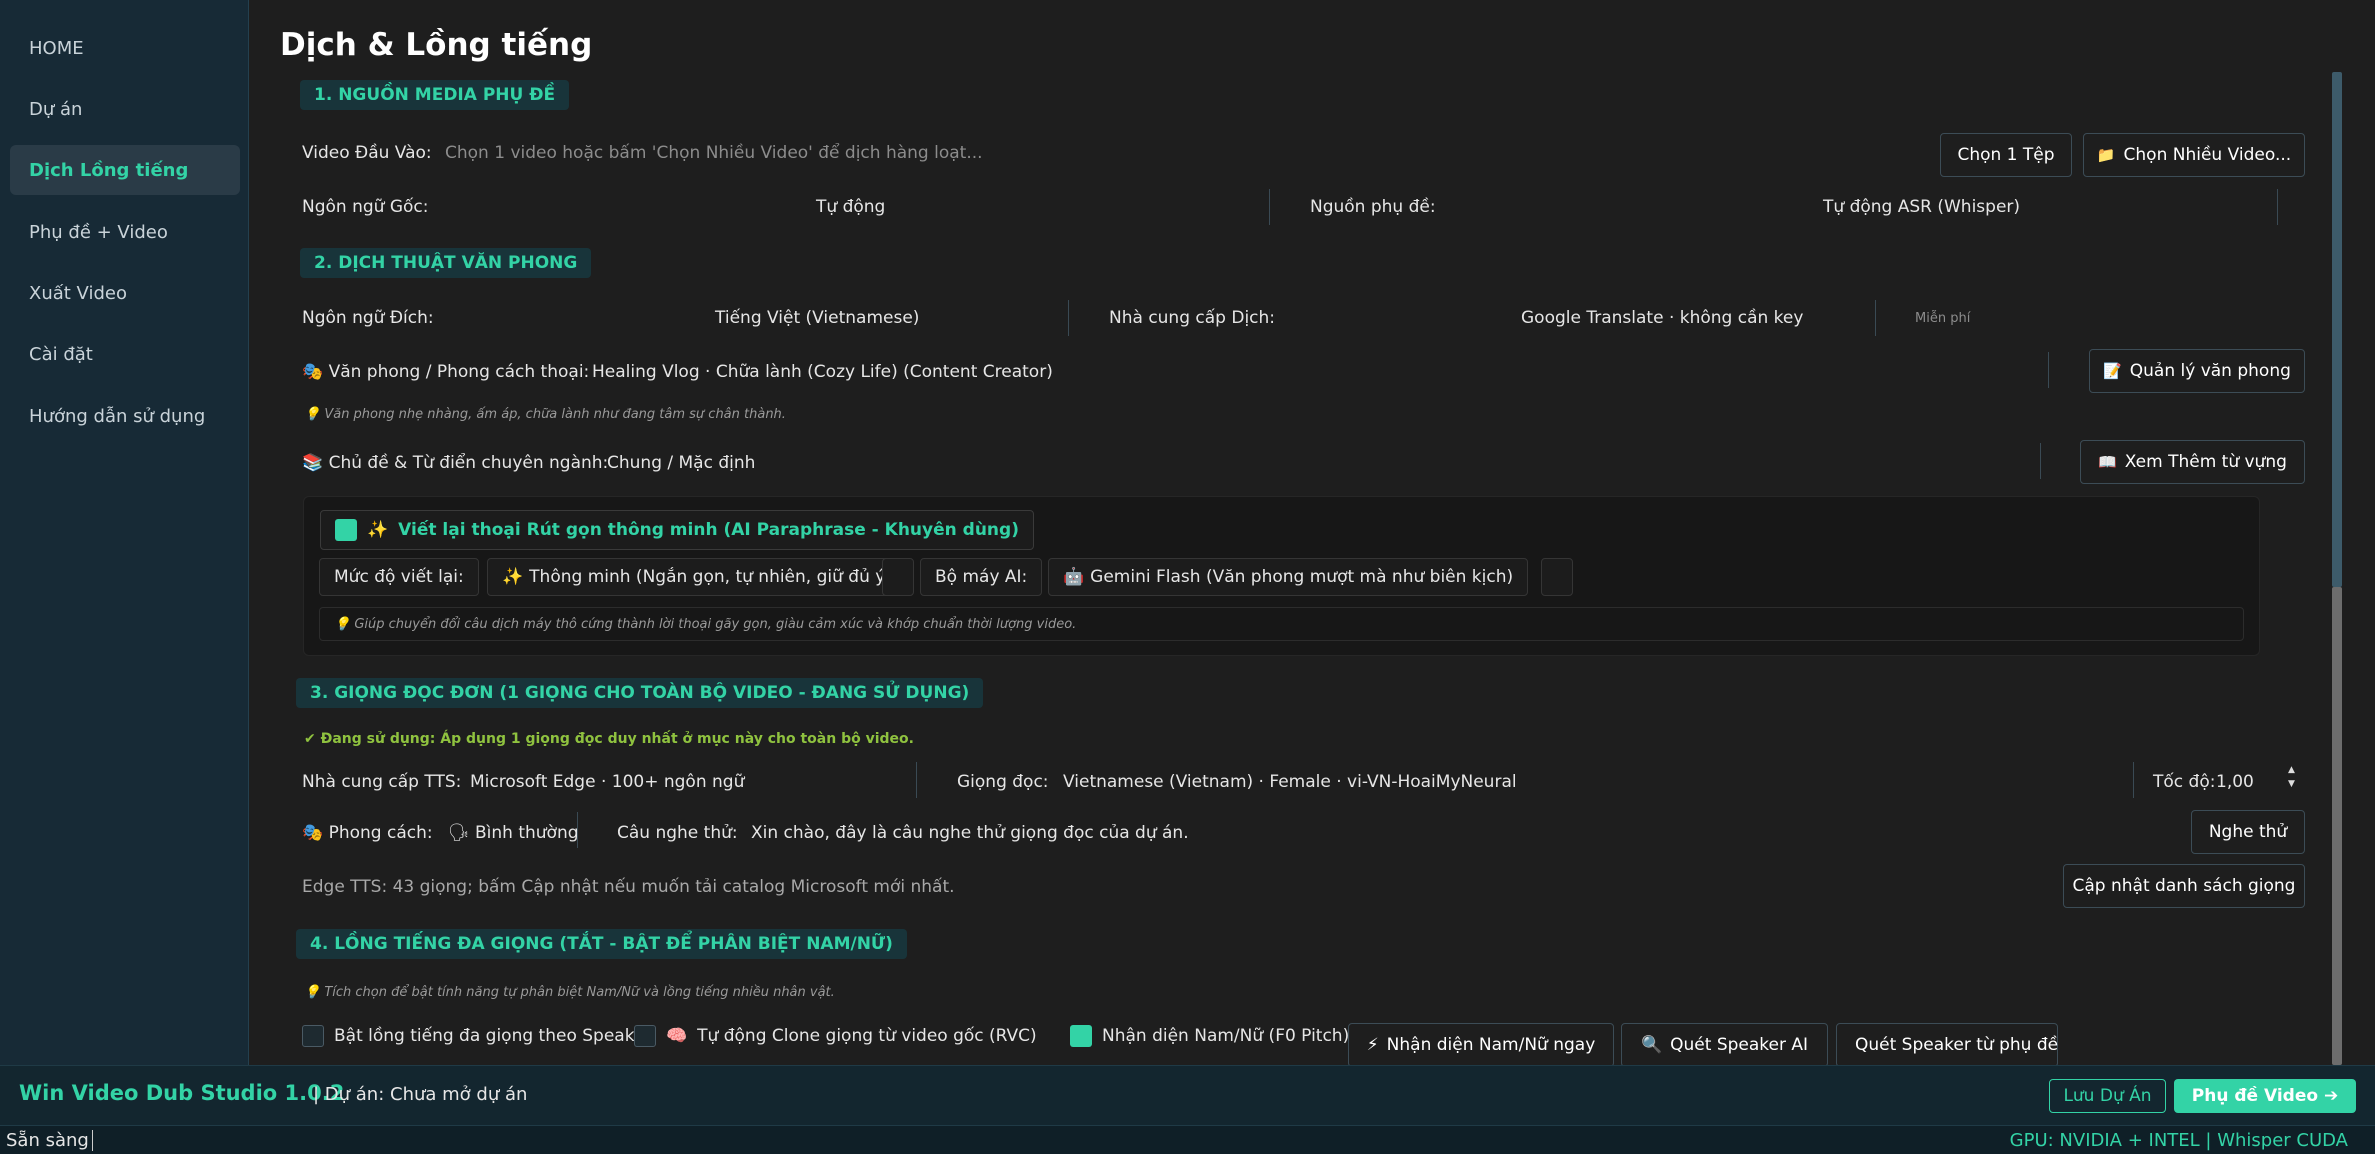 Image resolution: width=2375 pixels, height=1154 pixels. I want to click on scrollbar-thumb, so click(2337, 329).